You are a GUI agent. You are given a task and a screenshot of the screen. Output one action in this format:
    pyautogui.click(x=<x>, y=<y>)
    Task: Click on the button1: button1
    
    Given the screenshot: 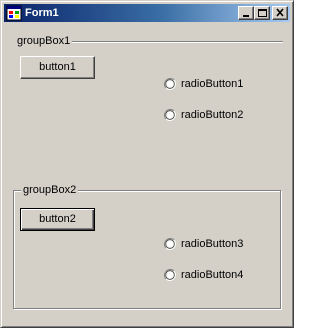 What is the action you would take?
    pyautogui.click(x=57, y=67)
    